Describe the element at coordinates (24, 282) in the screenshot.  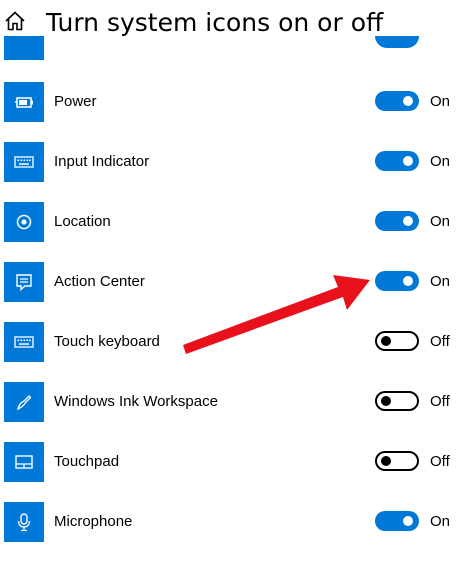
I see `action-center-icon` at that location.